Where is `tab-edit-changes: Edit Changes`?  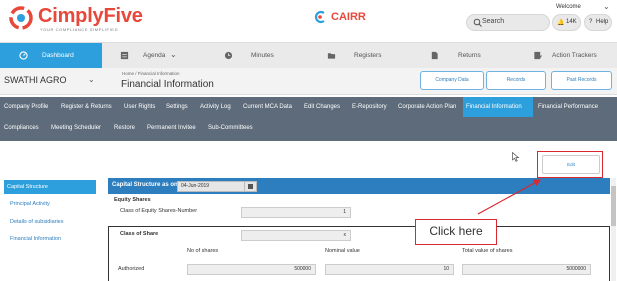
tab-edit-changes: Edit Changes is located at coordinates (322, 107).